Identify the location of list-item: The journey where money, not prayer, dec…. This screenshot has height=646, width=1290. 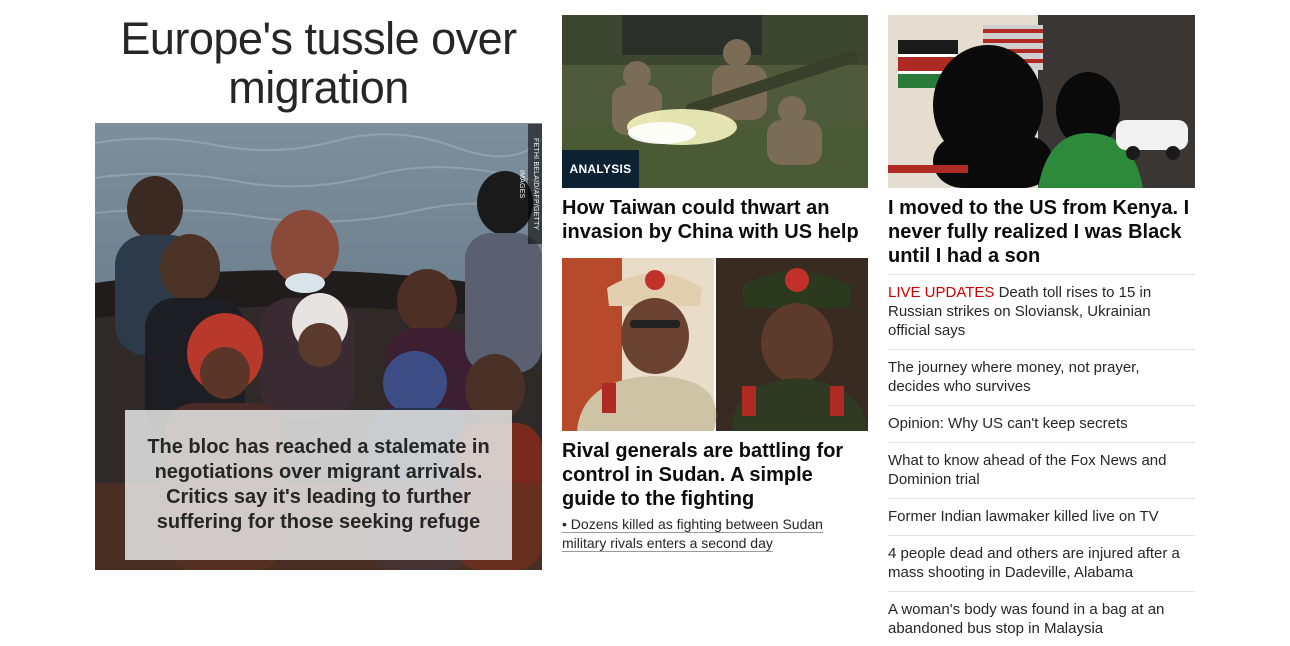
(1041, 377).